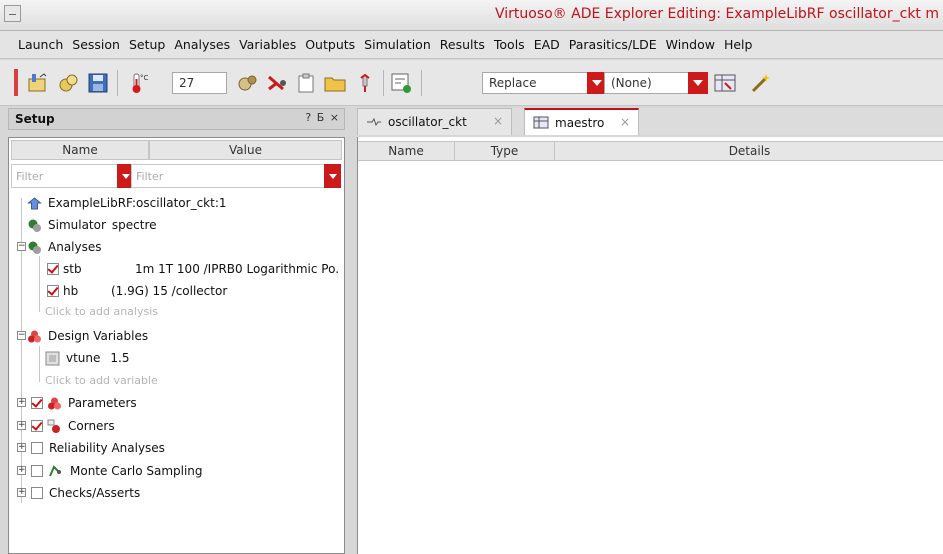 The width and height of the screenshot is (943, 554). What do you see at coordinates (92, 225) in the screenshot?
I see `tree-item-simulator: Simulator spectre` at bounding box center [92, 225].